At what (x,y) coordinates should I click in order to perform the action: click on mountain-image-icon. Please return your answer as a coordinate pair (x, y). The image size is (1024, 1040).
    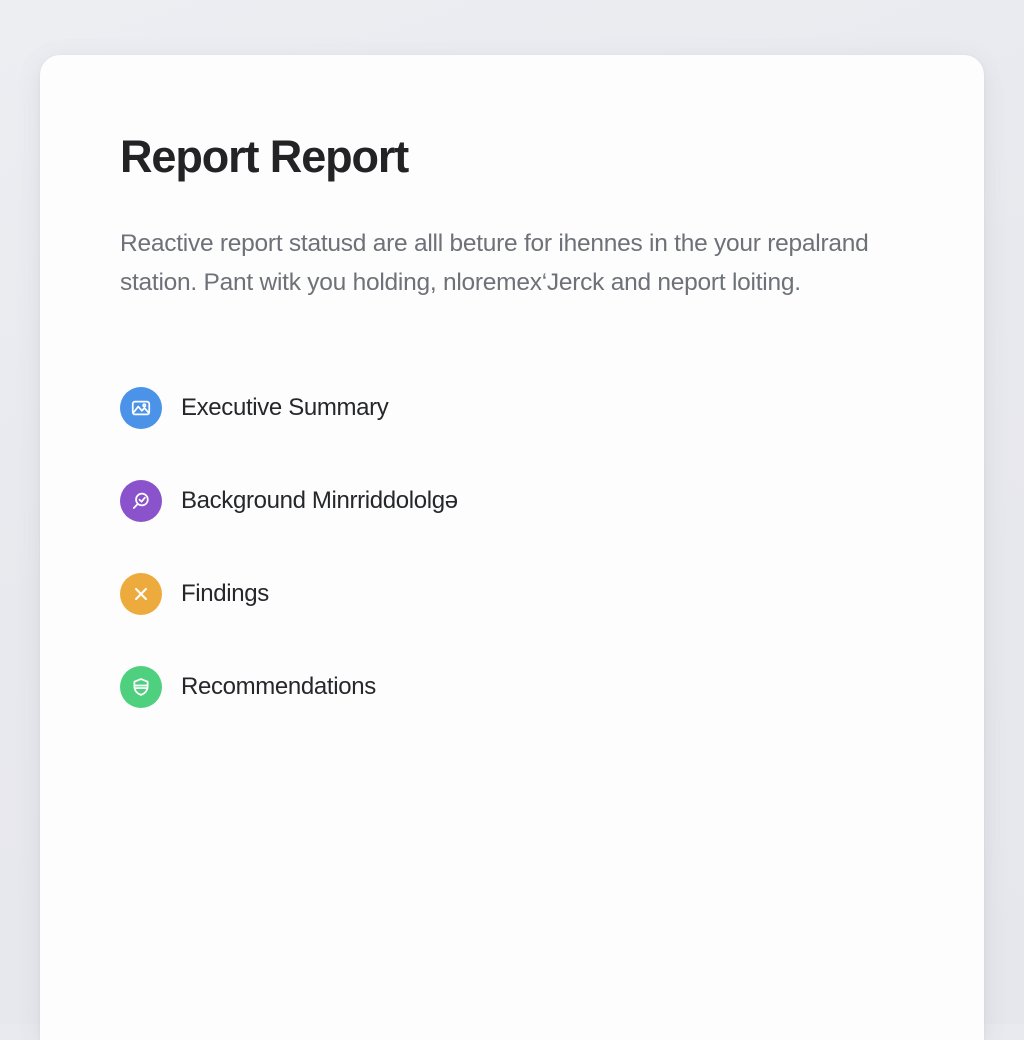
    Looking at the image, I should click on (141, 408).